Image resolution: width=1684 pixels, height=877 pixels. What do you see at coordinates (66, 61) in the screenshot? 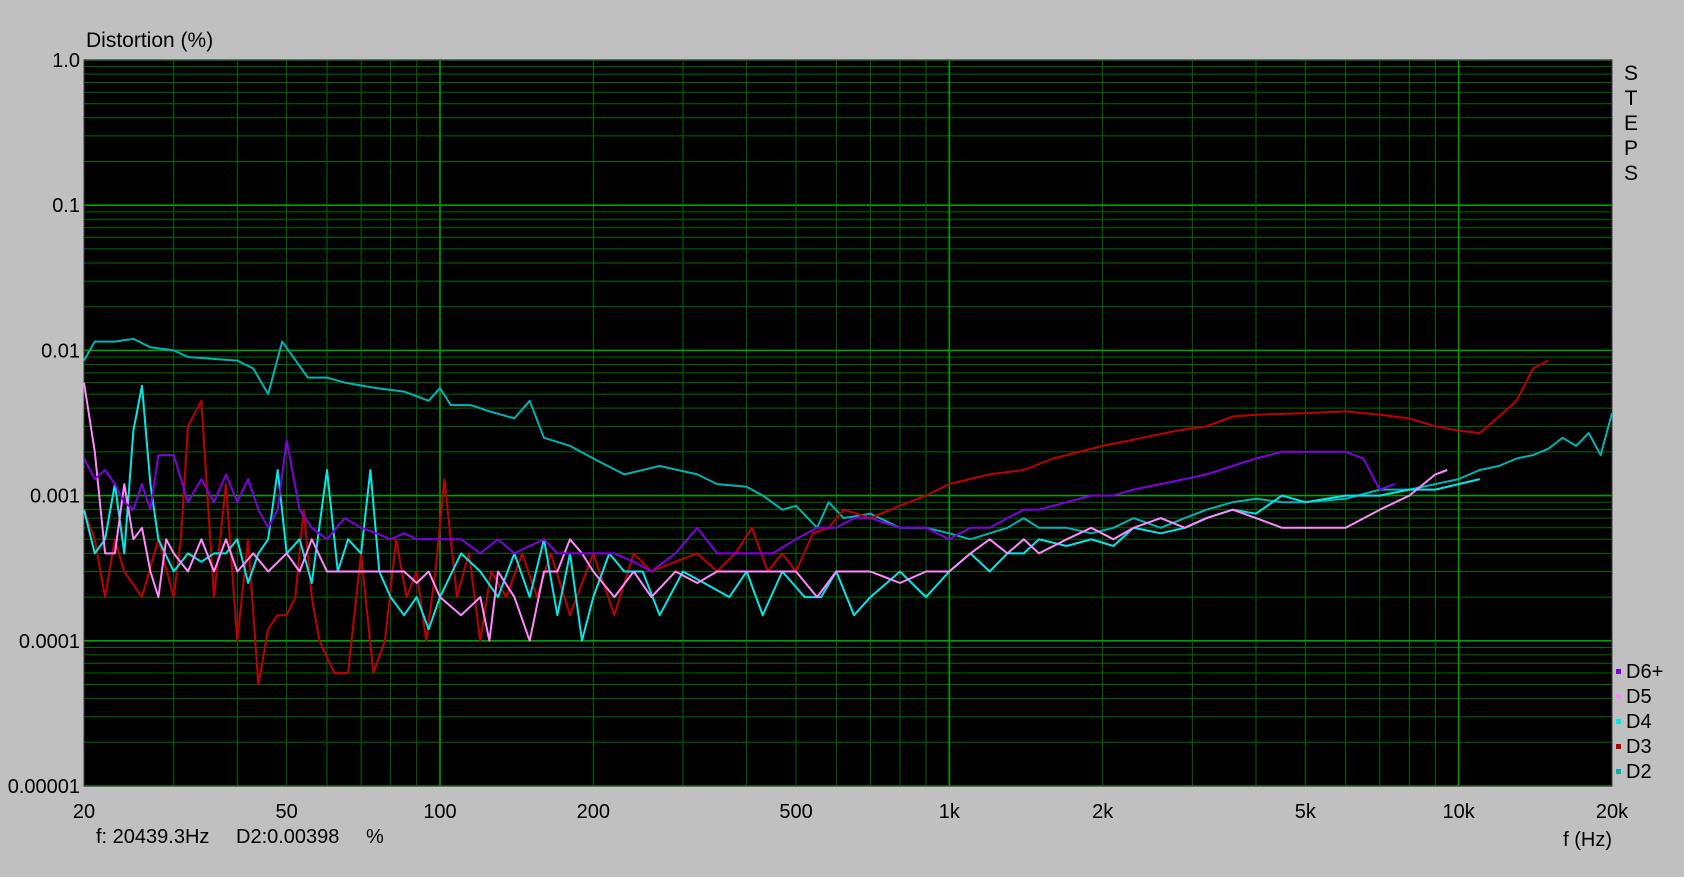
I see `y-tick-label: 1.0` at bounding box center [66, 61].